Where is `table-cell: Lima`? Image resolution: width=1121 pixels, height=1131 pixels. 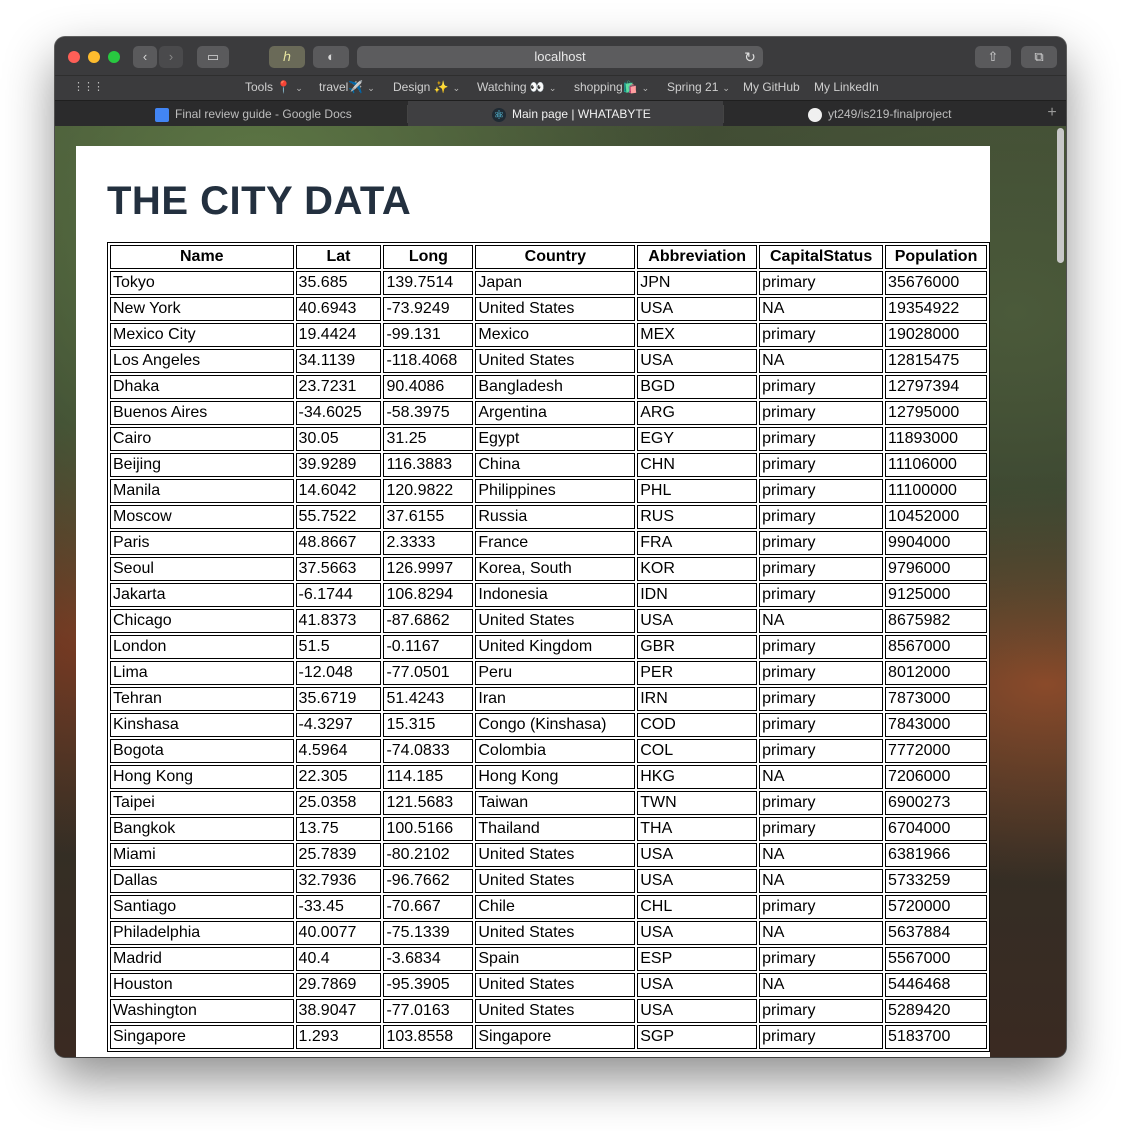 table-cell: Lima is located at coordinates (202, 673).